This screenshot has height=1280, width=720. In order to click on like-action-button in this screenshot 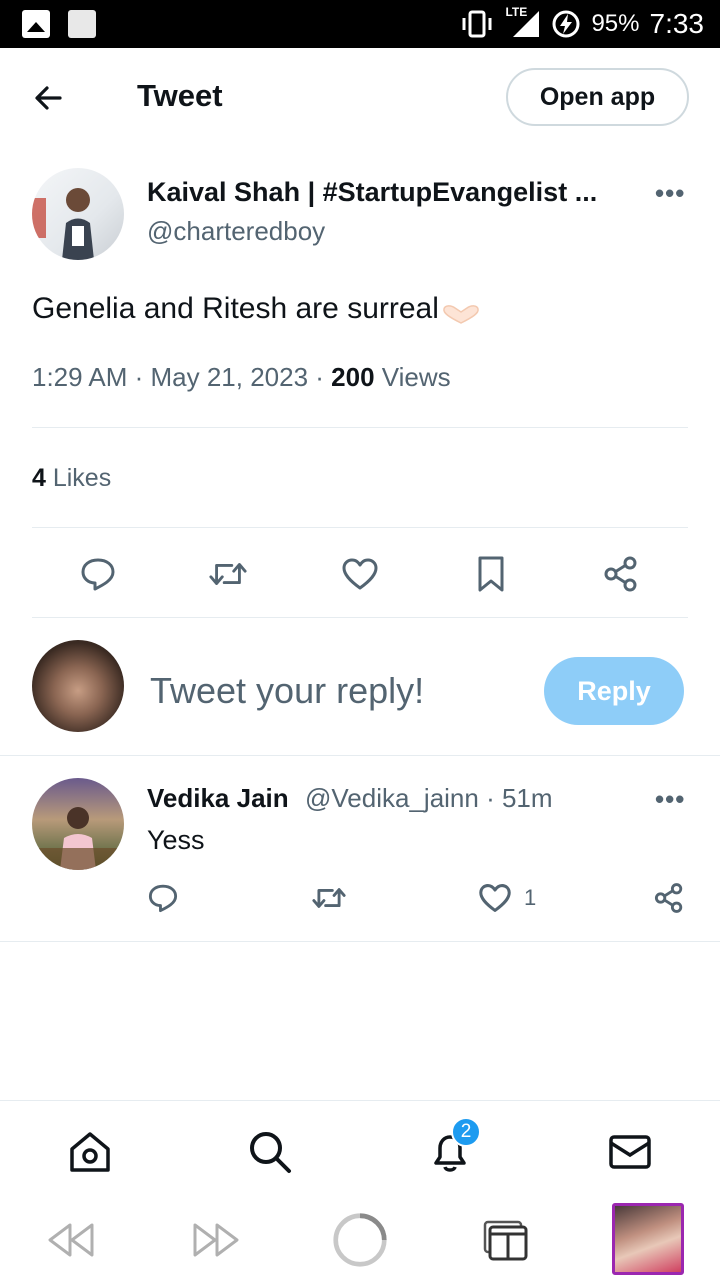, I will do `click(360, 574)`.